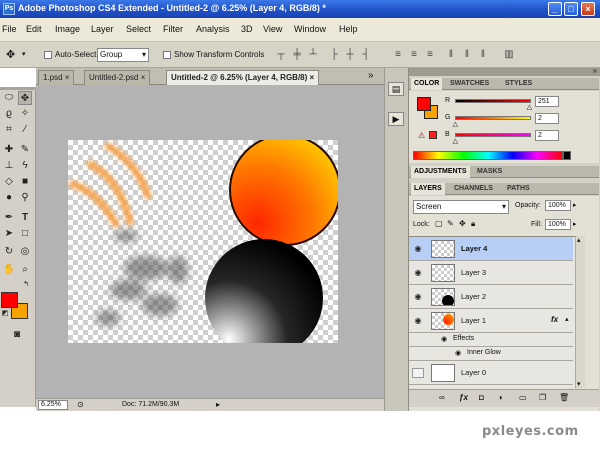 This screenshot has width=600, height=450. Describe the element at coordinates (469, 84) in the screenshot. I see `tab-swatches: SWATCHES` at that location.